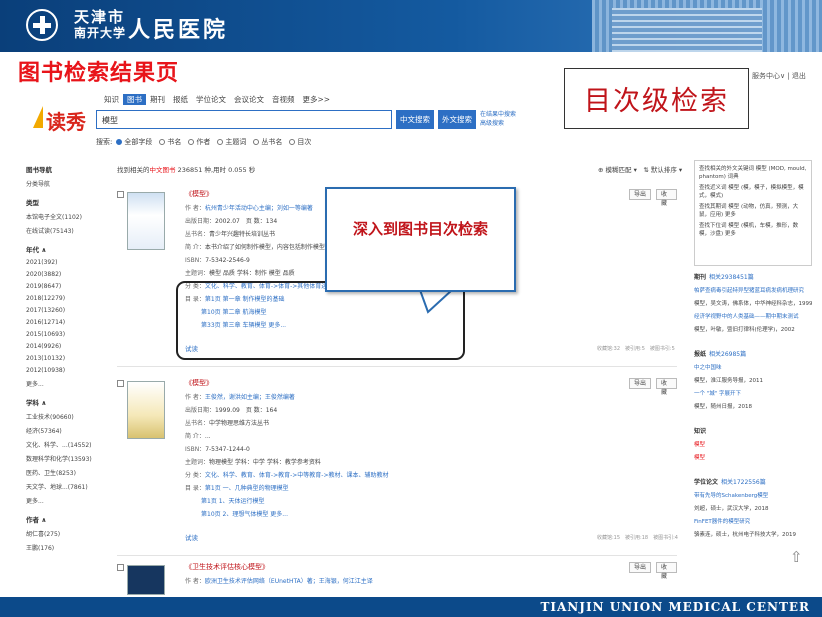  What do you see at coordinates (779, 76) in the screenshot?
I see `top-links: 服务中心∨ | 退出` at bounding box center [779, 76].